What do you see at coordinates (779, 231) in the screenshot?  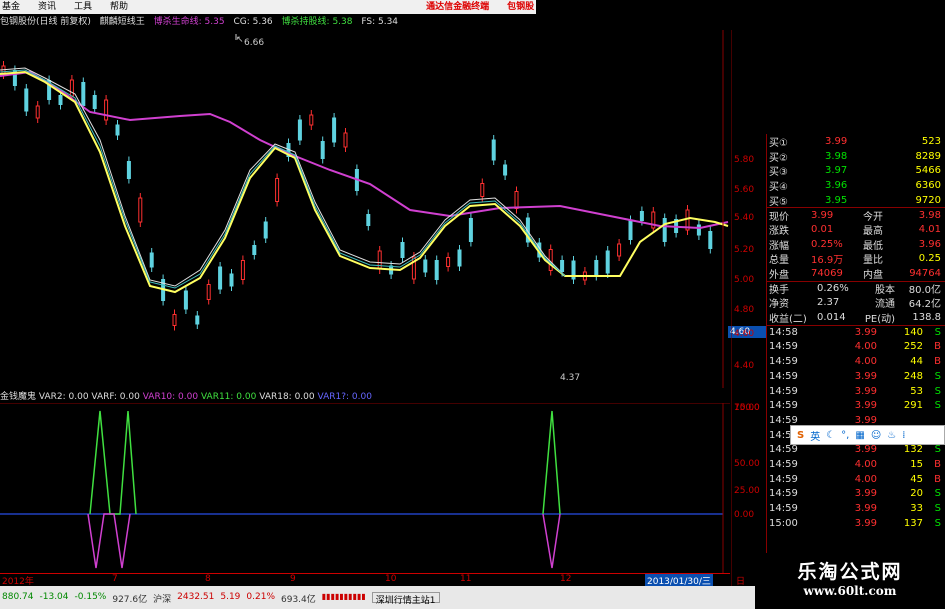 I see `quote-cell: 涨跌` at bounding box center [779, 231].